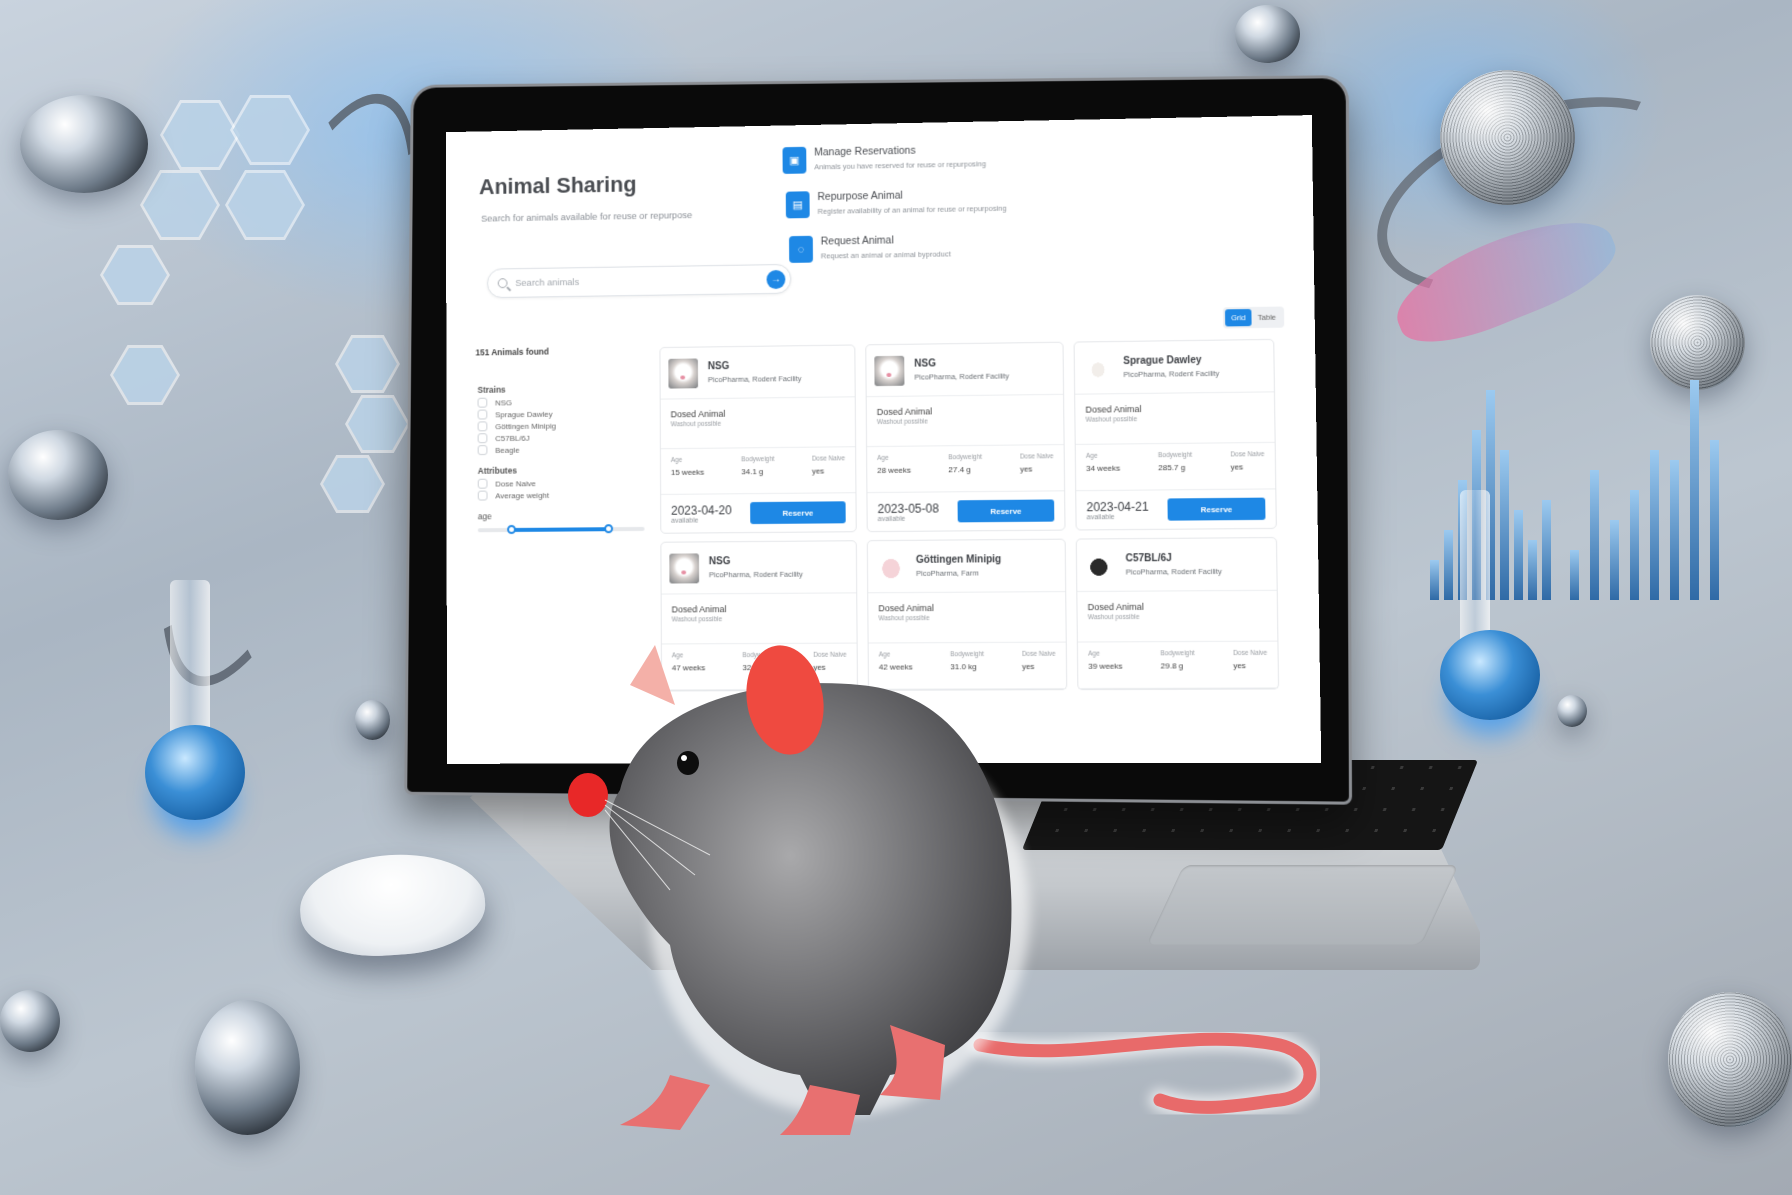  I want to click on request-icon: ◌, so click(801, 249).